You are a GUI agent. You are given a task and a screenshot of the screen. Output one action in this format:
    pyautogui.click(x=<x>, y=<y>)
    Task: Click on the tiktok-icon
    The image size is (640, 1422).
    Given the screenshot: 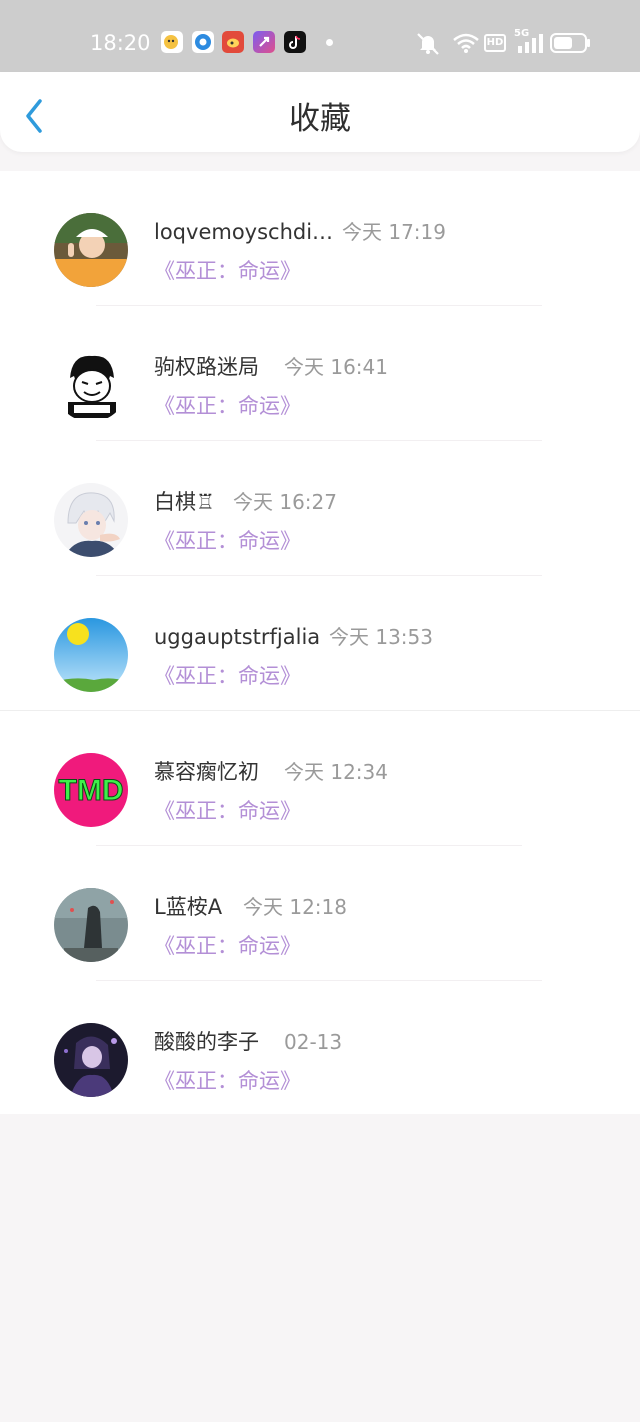 What is the action you would take?
    pyautogui.click(x=295, y=42)
    